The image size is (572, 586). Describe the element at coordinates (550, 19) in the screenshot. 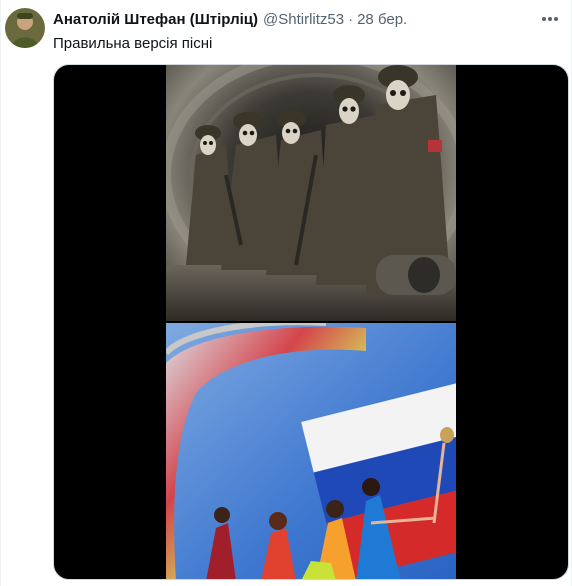

I see `more-icon` at that location.